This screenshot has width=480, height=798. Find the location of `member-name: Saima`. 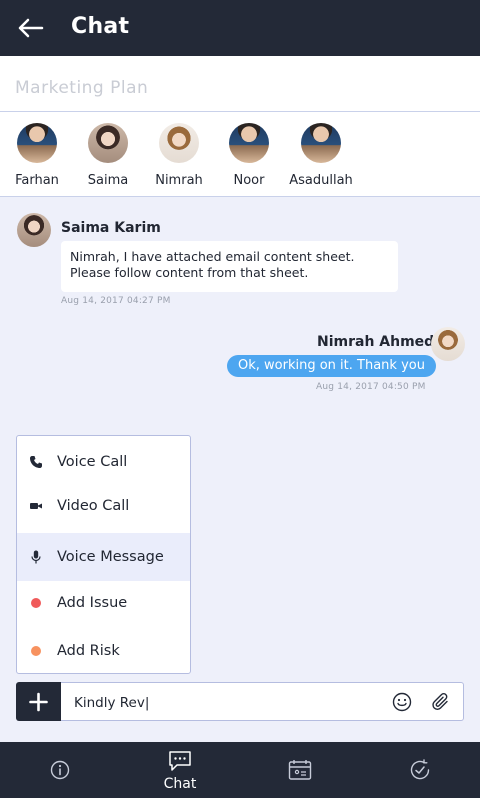

member-name: Saima is located at coordinates (108, 180).